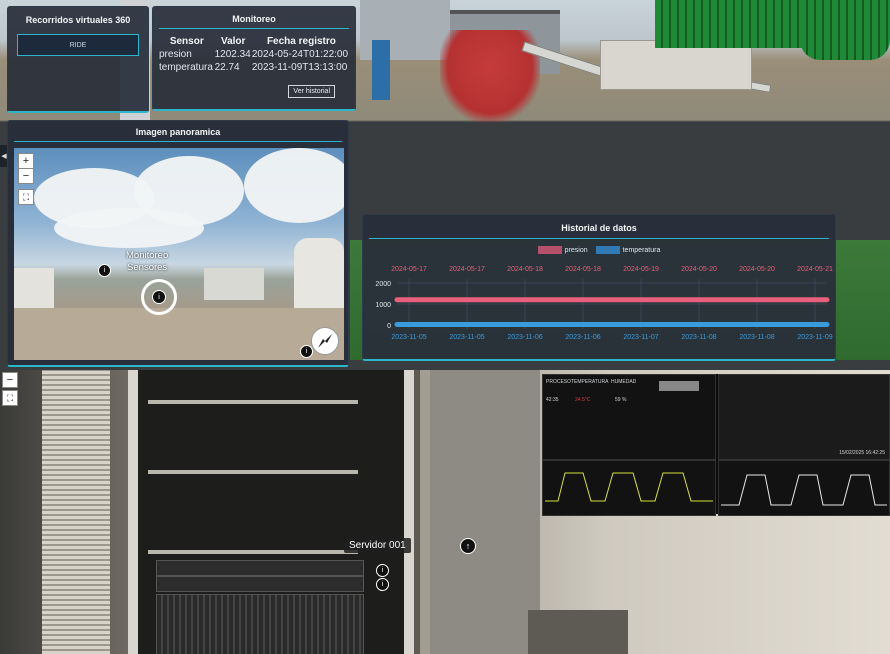 This screenshot has height=654, width=890. What do you see at coordinates (299, 67) in the screenshot?
I see `date-cell: 2023-11-09T13:13:00` at bounding box center [299, 67].